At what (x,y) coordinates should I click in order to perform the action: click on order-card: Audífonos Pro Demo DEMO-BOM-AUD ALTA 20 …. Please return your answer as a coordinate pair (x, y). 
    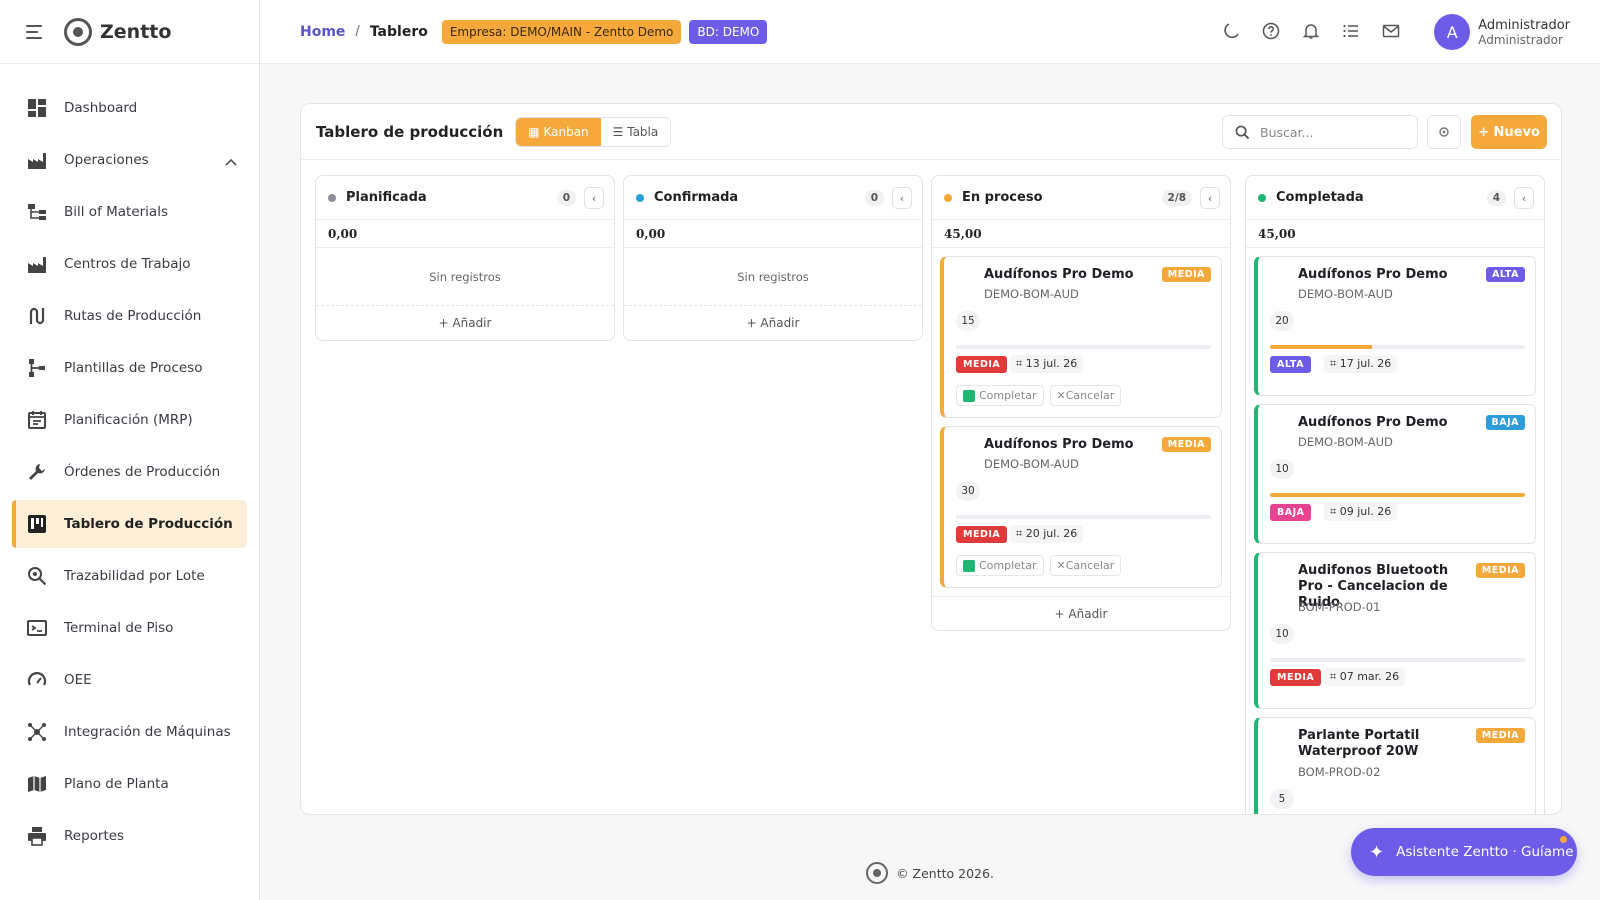
    Looking at the image, I should click on (1395, 326).